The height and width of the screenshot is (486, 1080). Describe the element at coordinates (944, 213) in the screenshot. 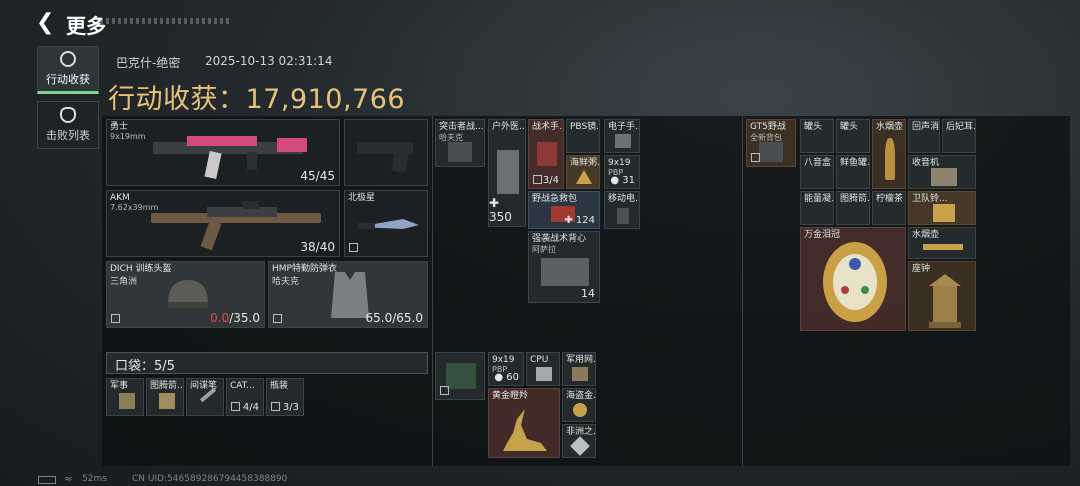

I see `bell-icon` at that location.